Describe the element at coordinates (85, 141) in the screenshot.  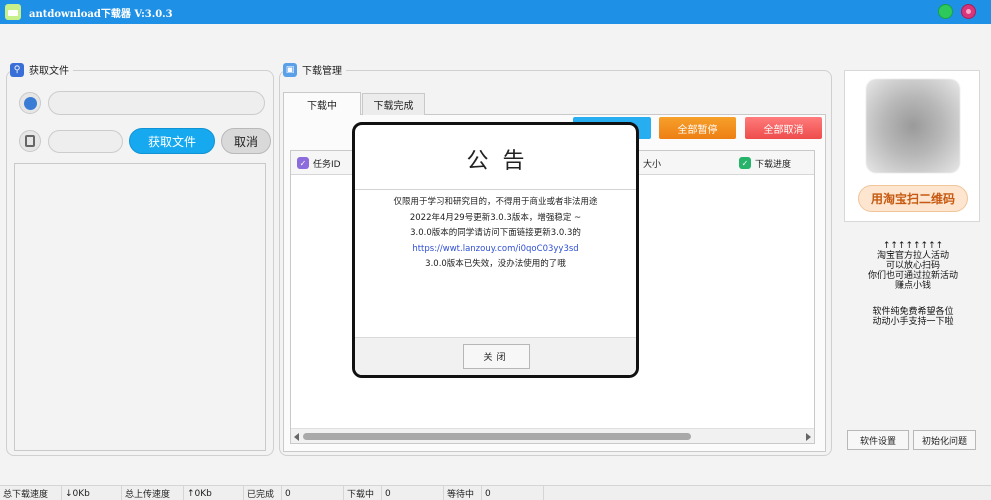
I see `extract-code-input` at that location.